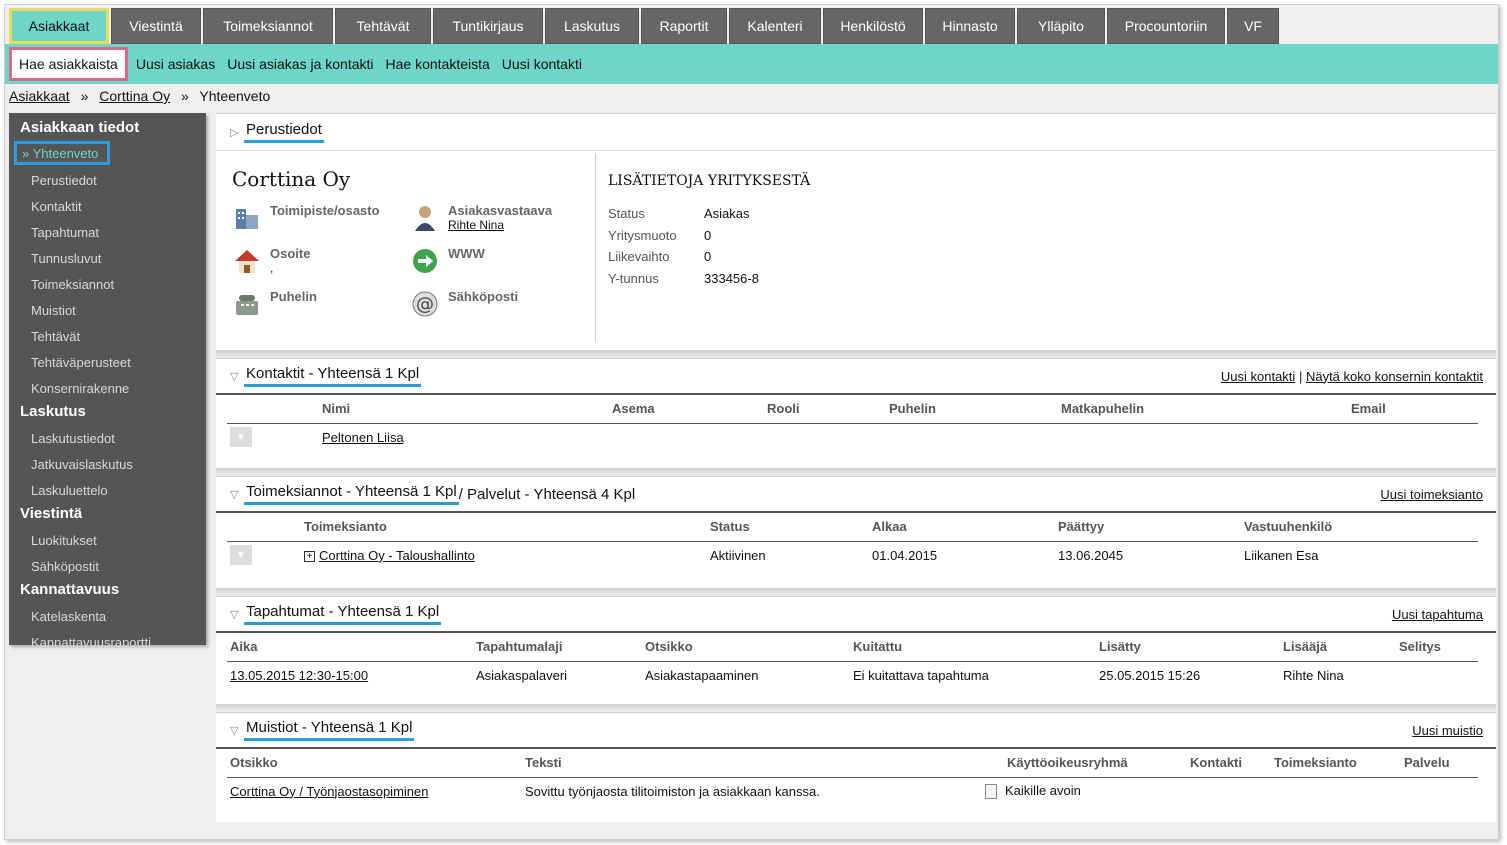  Describe the element at coordinates (488, 26) in the screenshot. I see `tab-tuntikirjaus: Tuntikirjaus` at that location.